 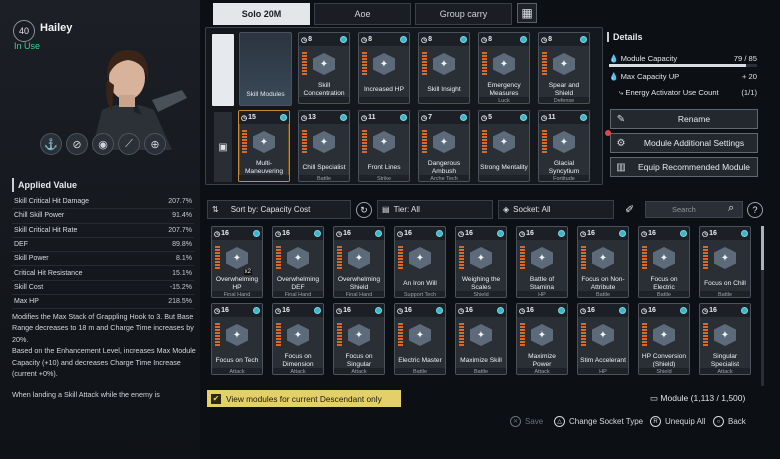 What do you see at coordinates (180, 230) in the screenshot?
I see `stat-value: 207.7%` at bounding box center [180, 230].